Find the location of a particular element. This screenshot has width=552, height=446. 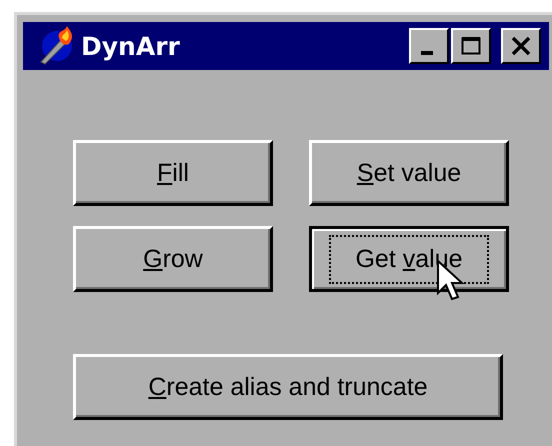

window-title: DynArr is located at coordinates (131, 46).